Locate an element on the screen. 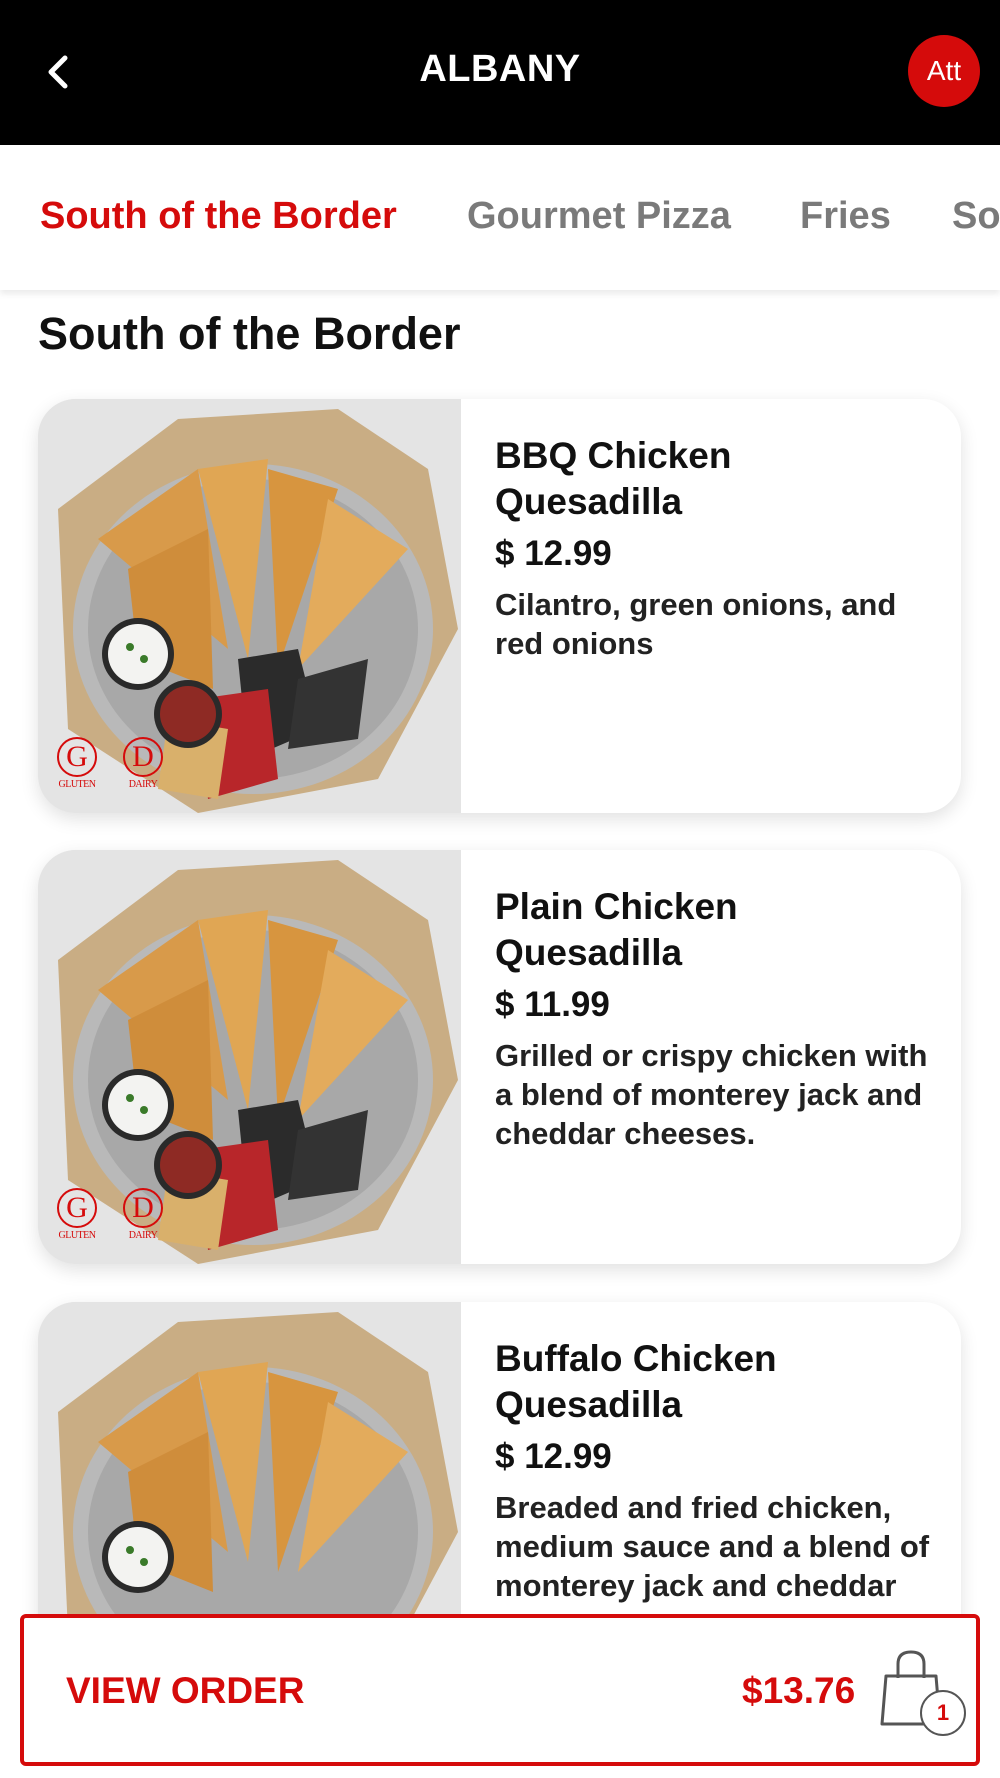 The height and width of the screenshot is (1778, 1000). order-total: $13.76 is located at coordinates (799, 1690).